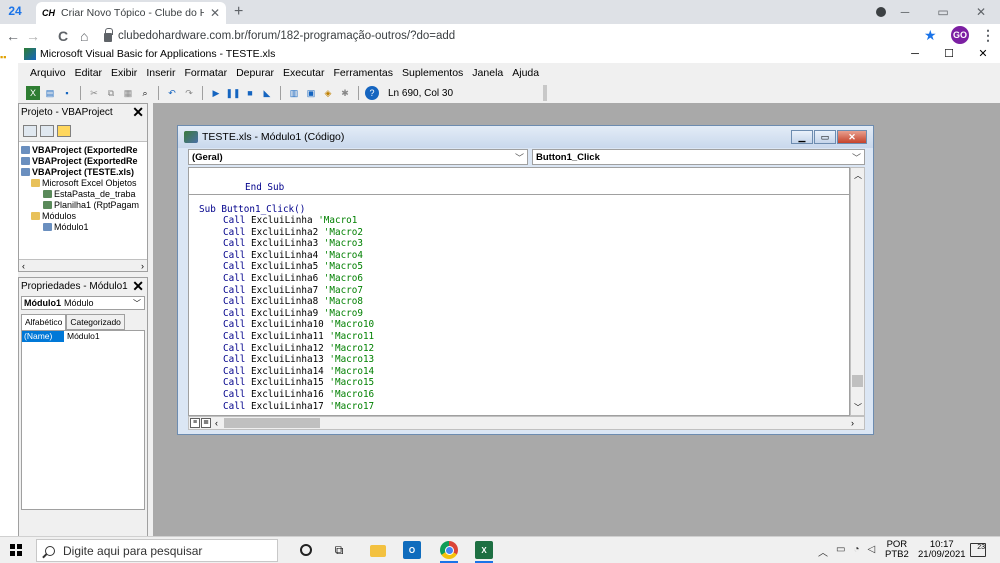 The width and height of the screenshot is (1000, 563). I want to click on browser-tab: CH Criar Novo Tópico - Clube do Ha ✕, so click(131, 13).